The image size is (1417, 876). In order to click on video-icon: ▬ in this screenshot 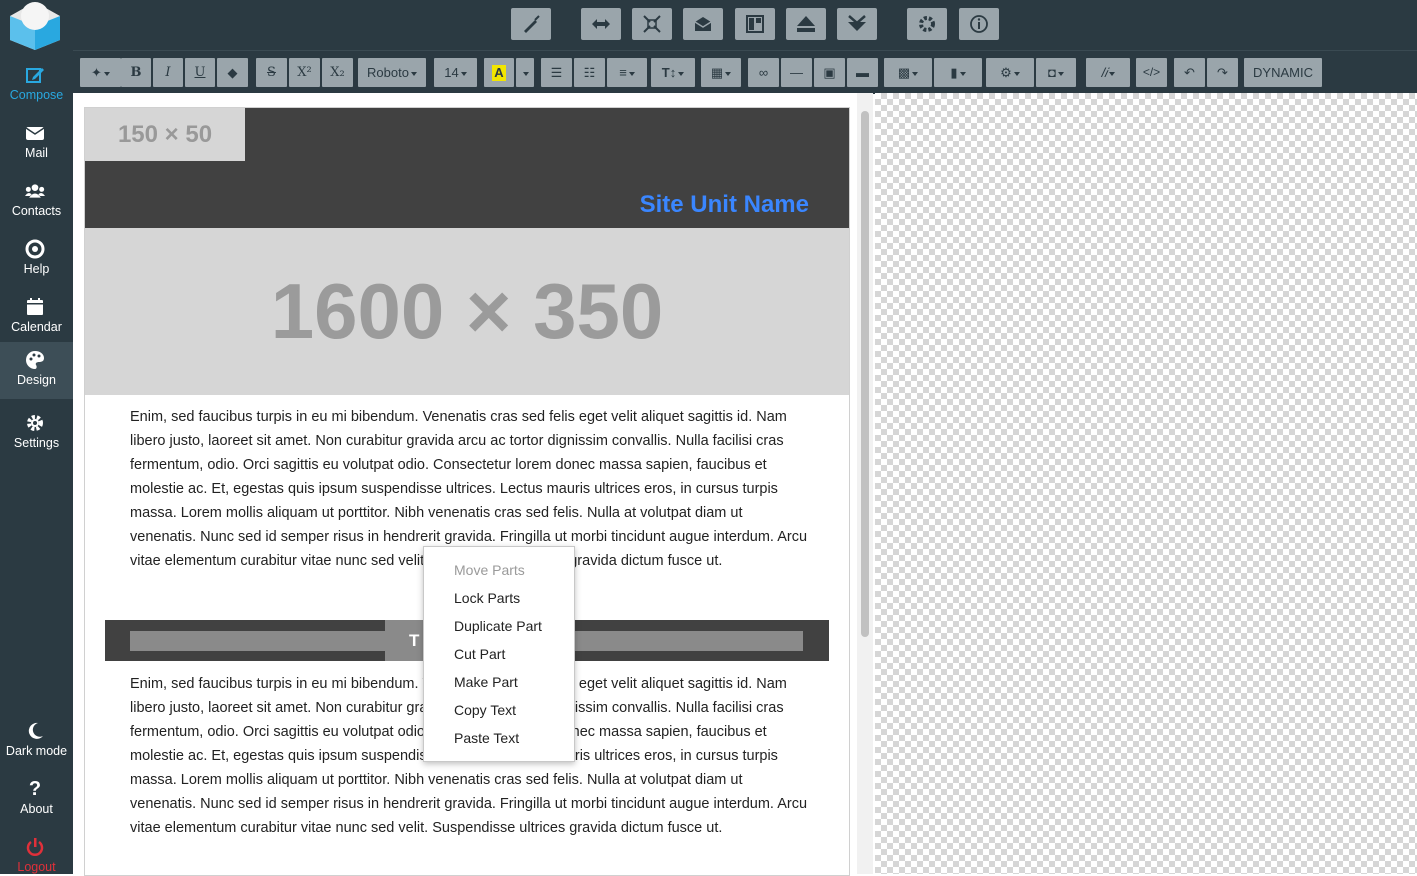, I will do `click(862, 72)`.